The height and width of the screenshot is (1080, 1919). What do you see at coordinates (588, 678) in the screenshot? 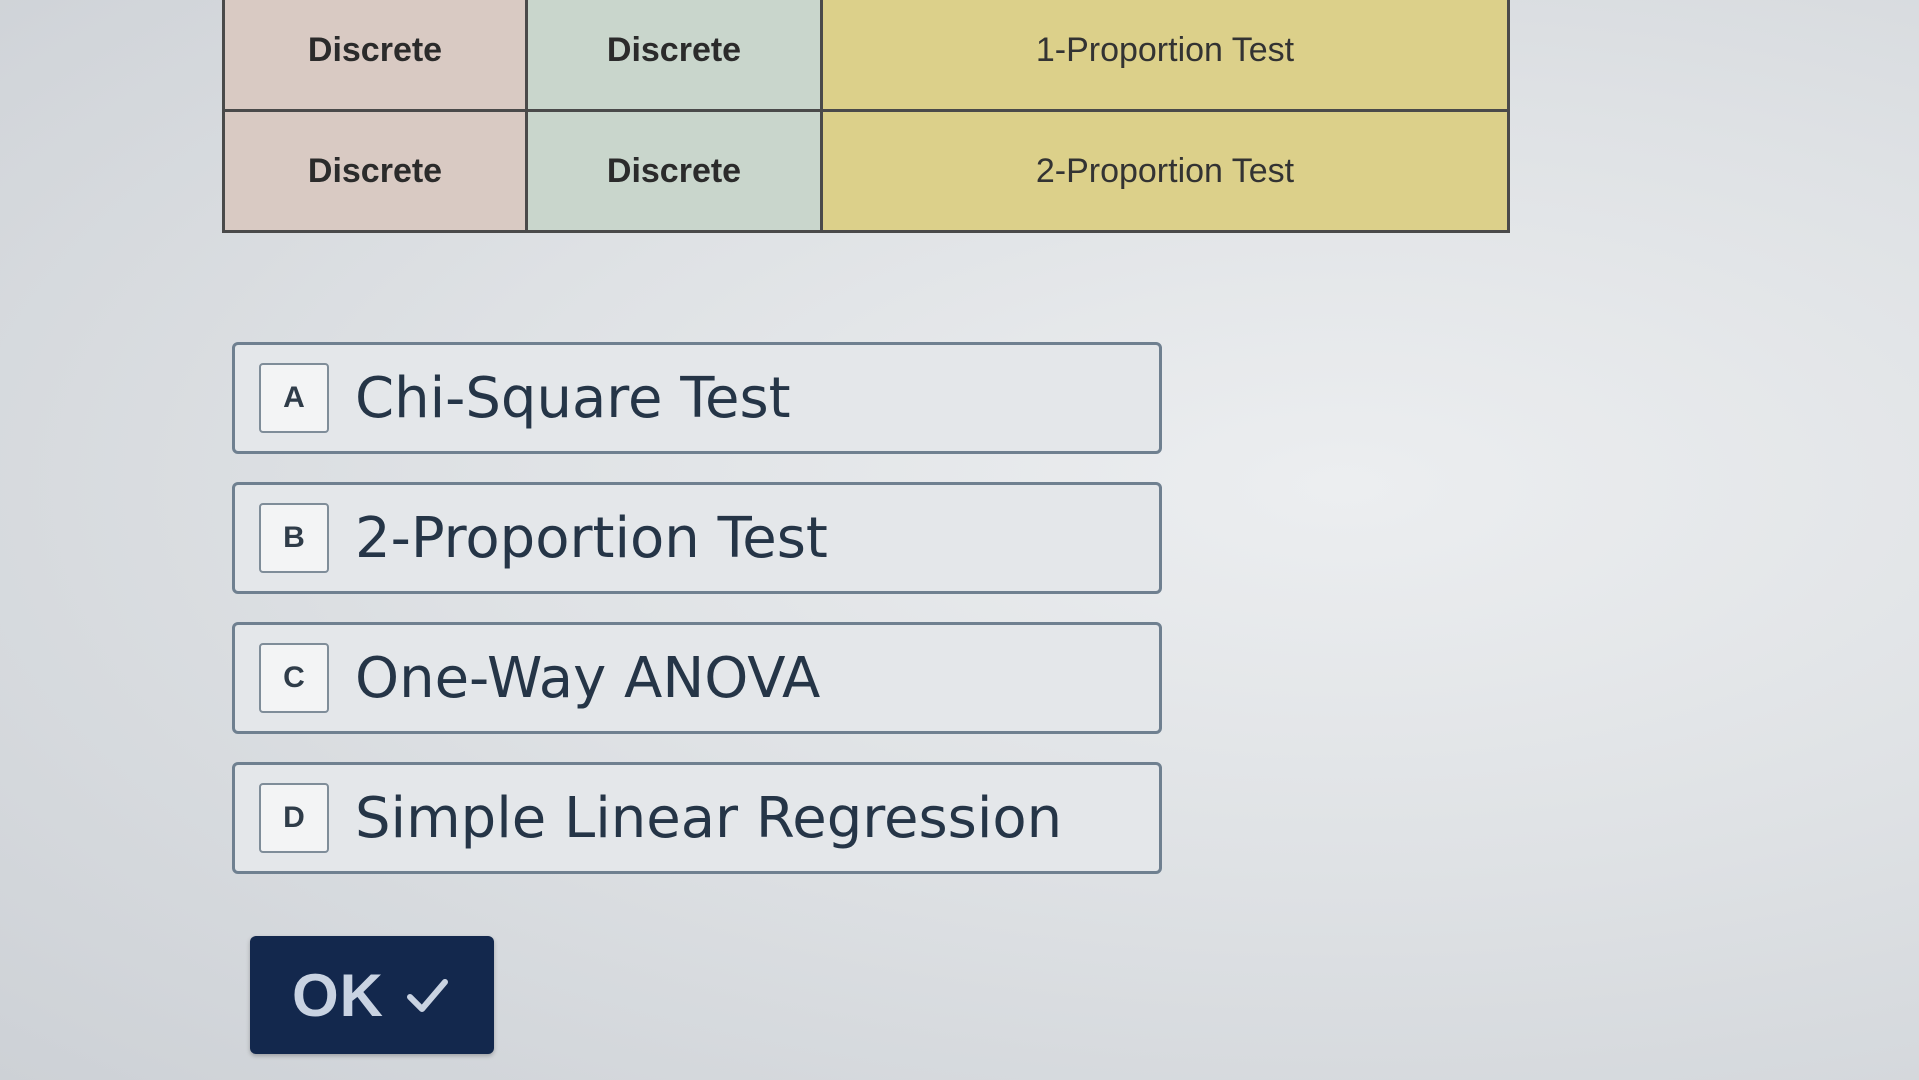
I see `option-label: One-Way ANOVA` at bounding box center [588, 678].